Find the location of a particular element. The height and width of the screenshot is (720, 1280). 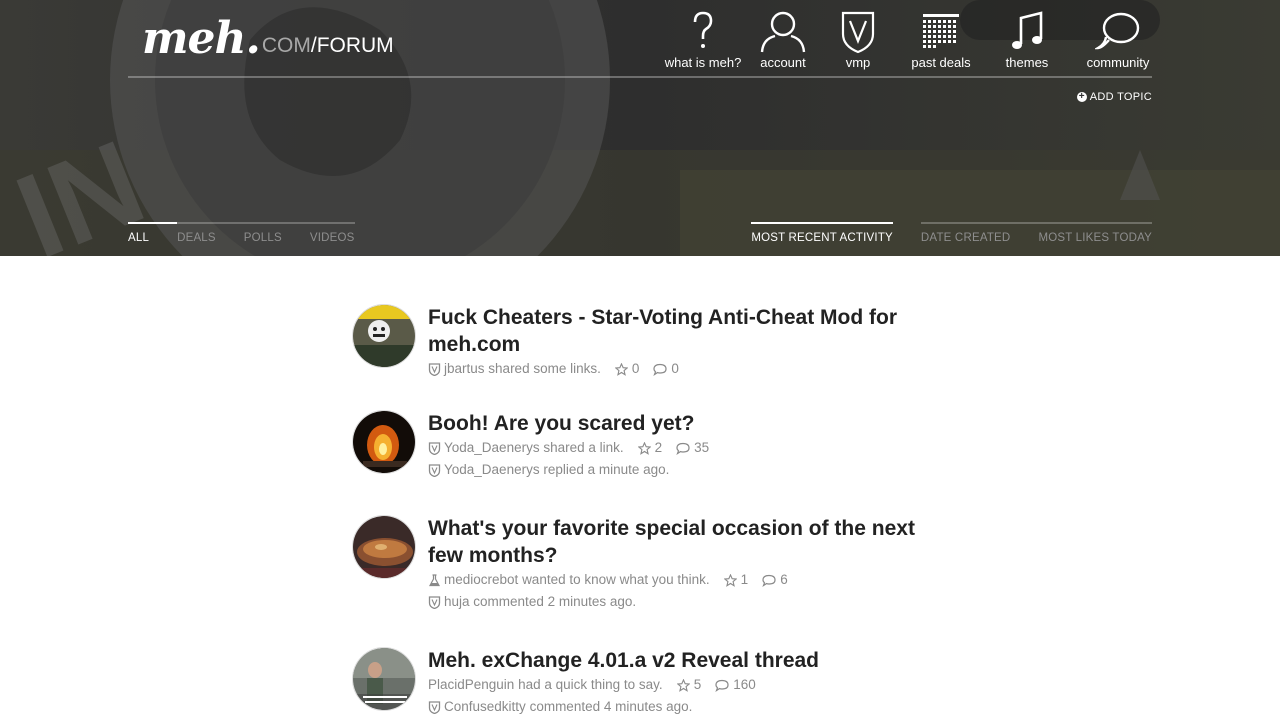

tab-videos: VIDEOS is located at coordinates (332, 233).